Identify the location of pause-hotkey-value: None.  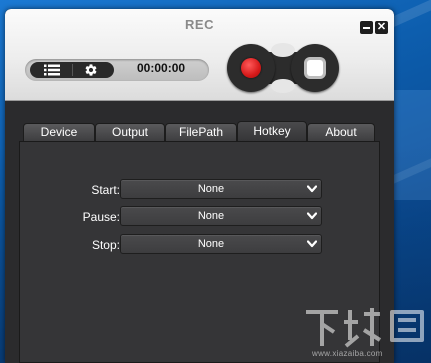
(211, 216).